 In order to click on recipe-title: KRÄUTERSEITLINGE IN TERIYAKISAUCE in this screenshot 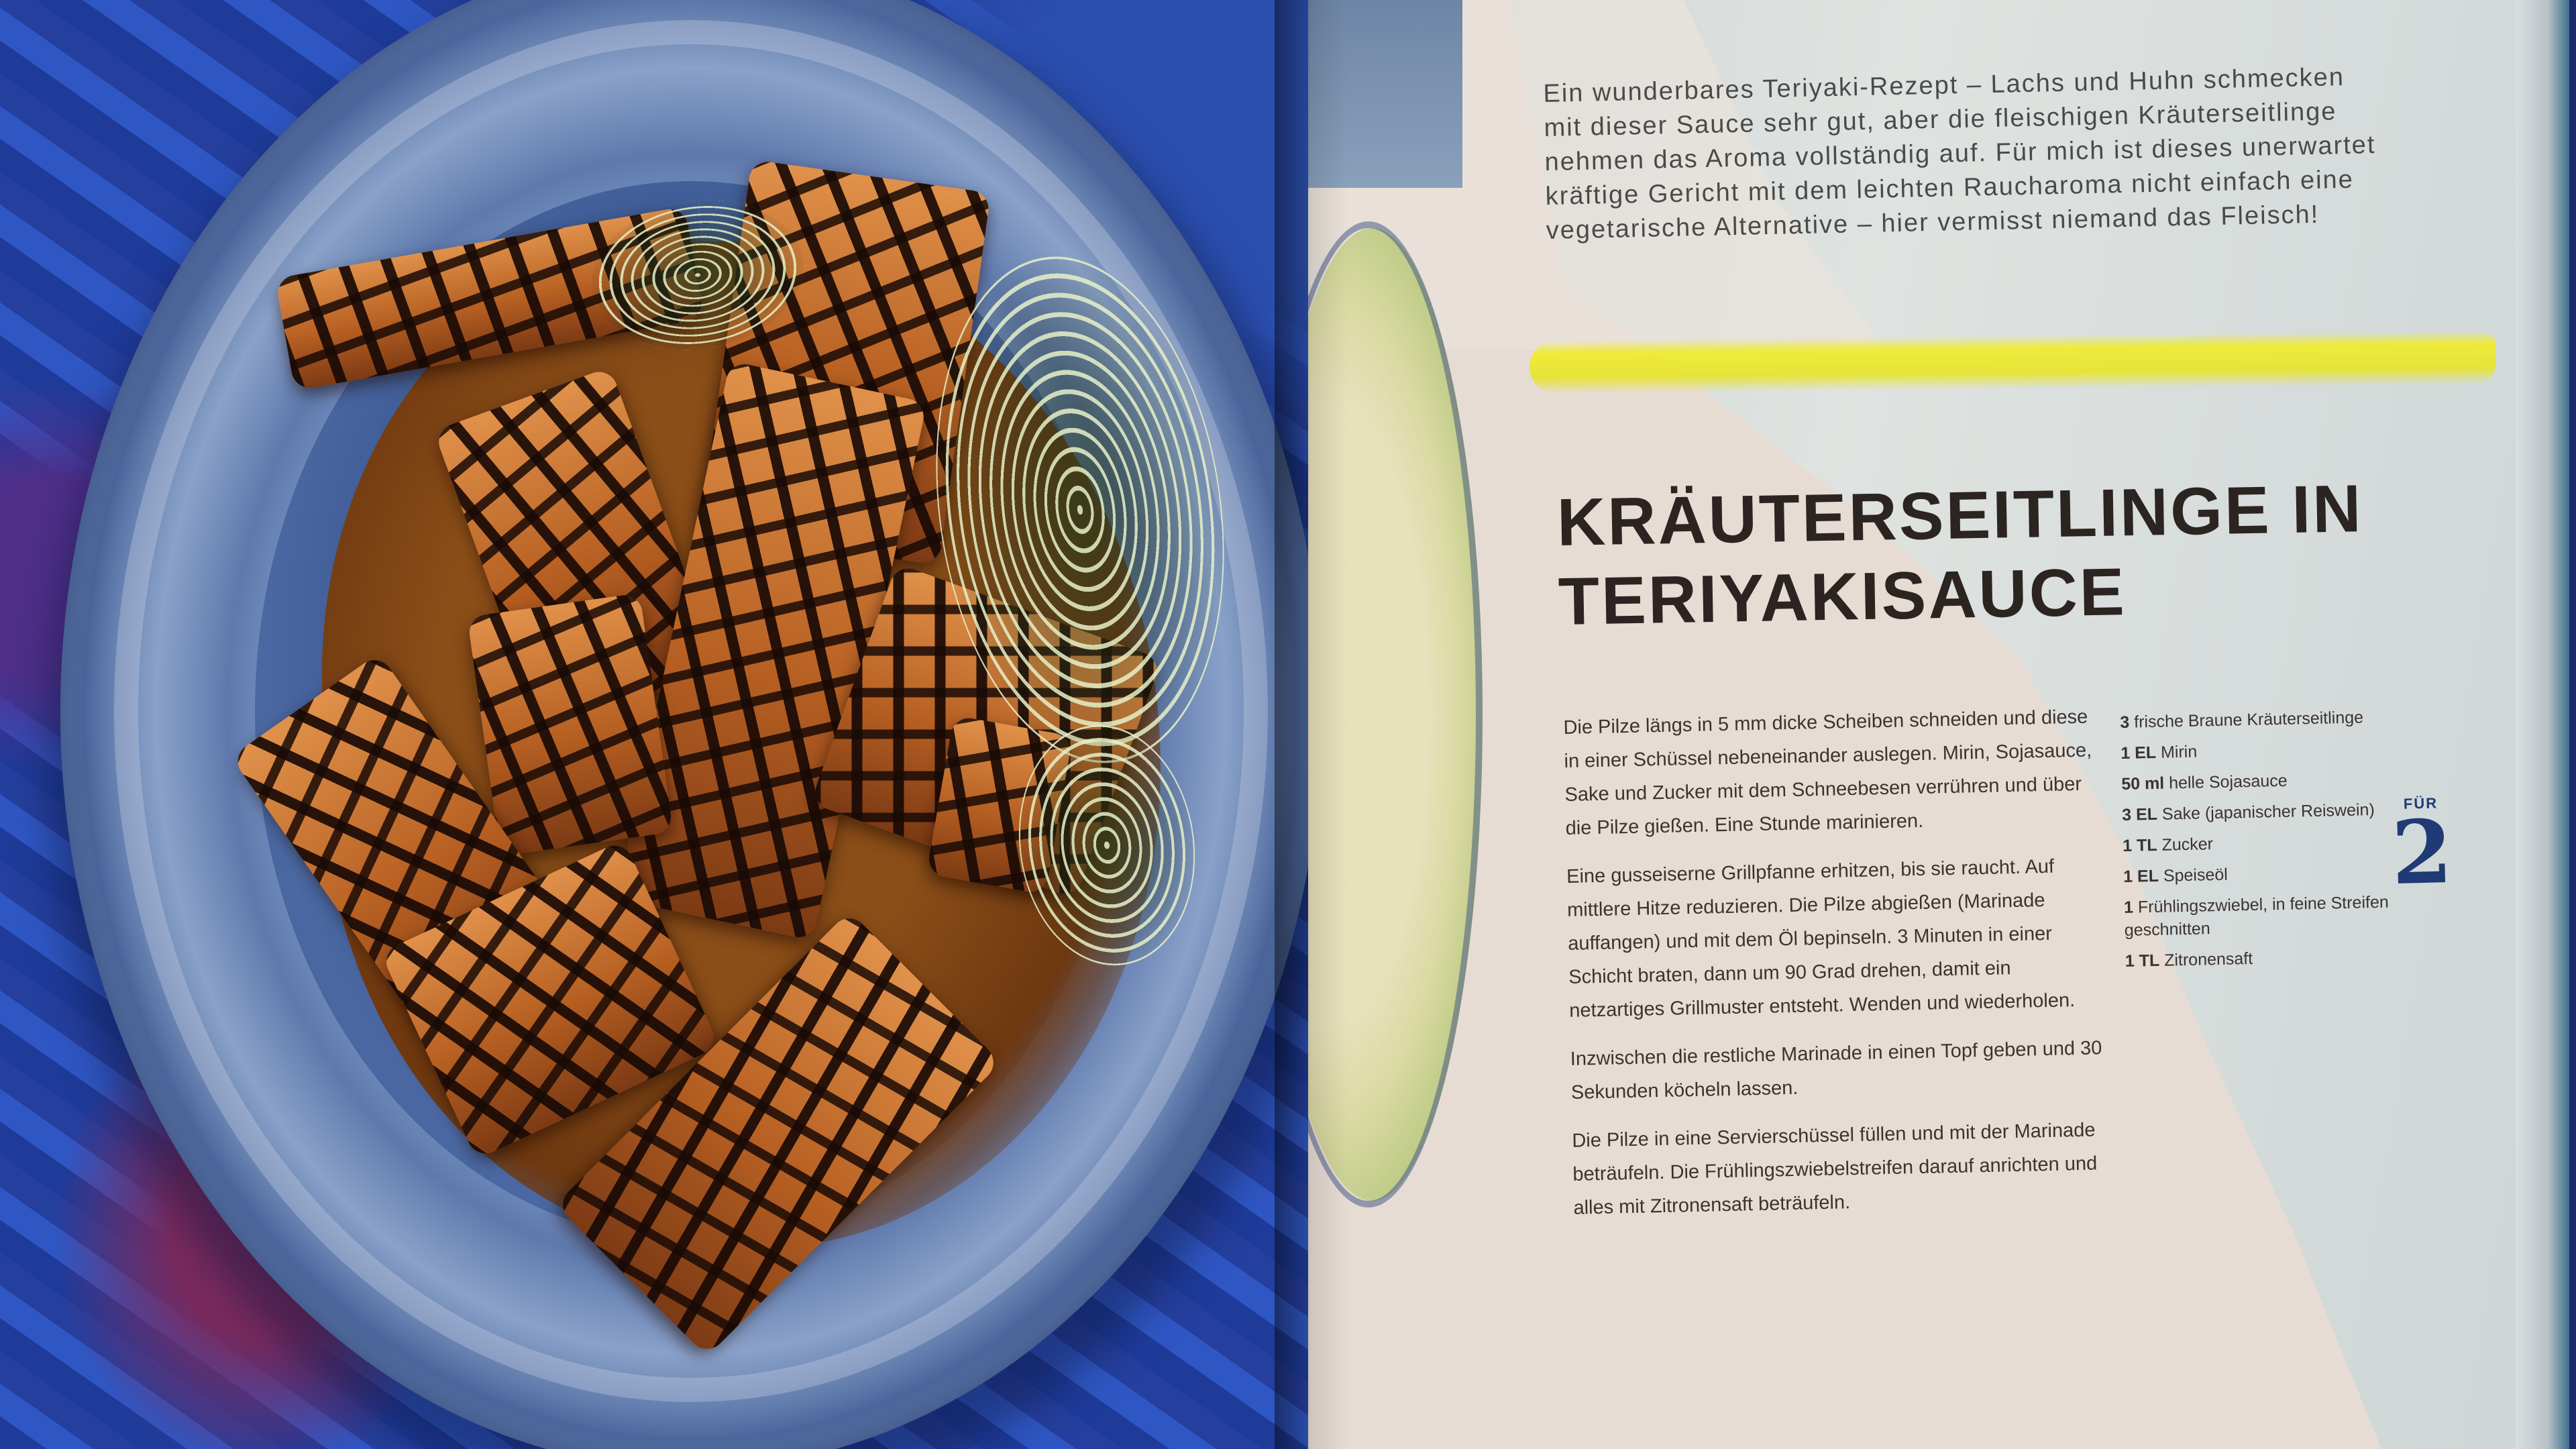, I will do `click(2000, 554)`.